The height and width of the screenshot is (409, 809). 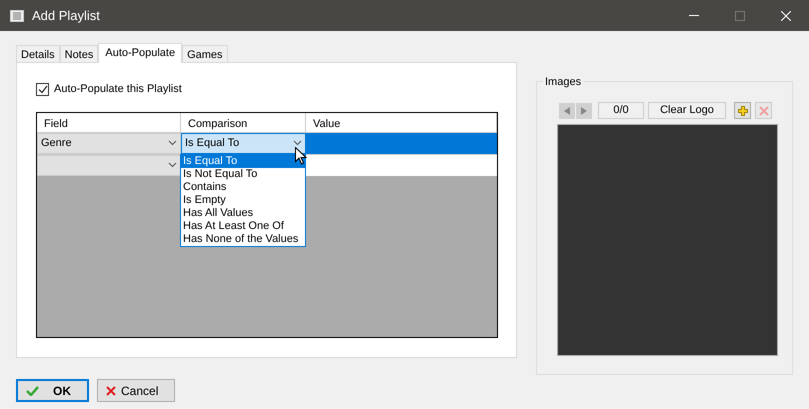 I want to click on dropdown-option: Is Not Equal To, so click(x=243, y=174).